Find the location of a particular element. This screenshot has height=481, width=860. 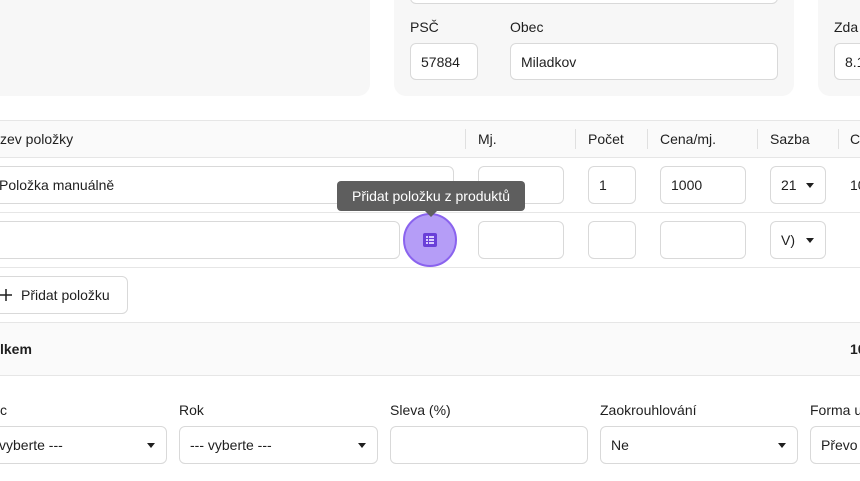

obec-label: Obec is located at coordinates (527, 27).